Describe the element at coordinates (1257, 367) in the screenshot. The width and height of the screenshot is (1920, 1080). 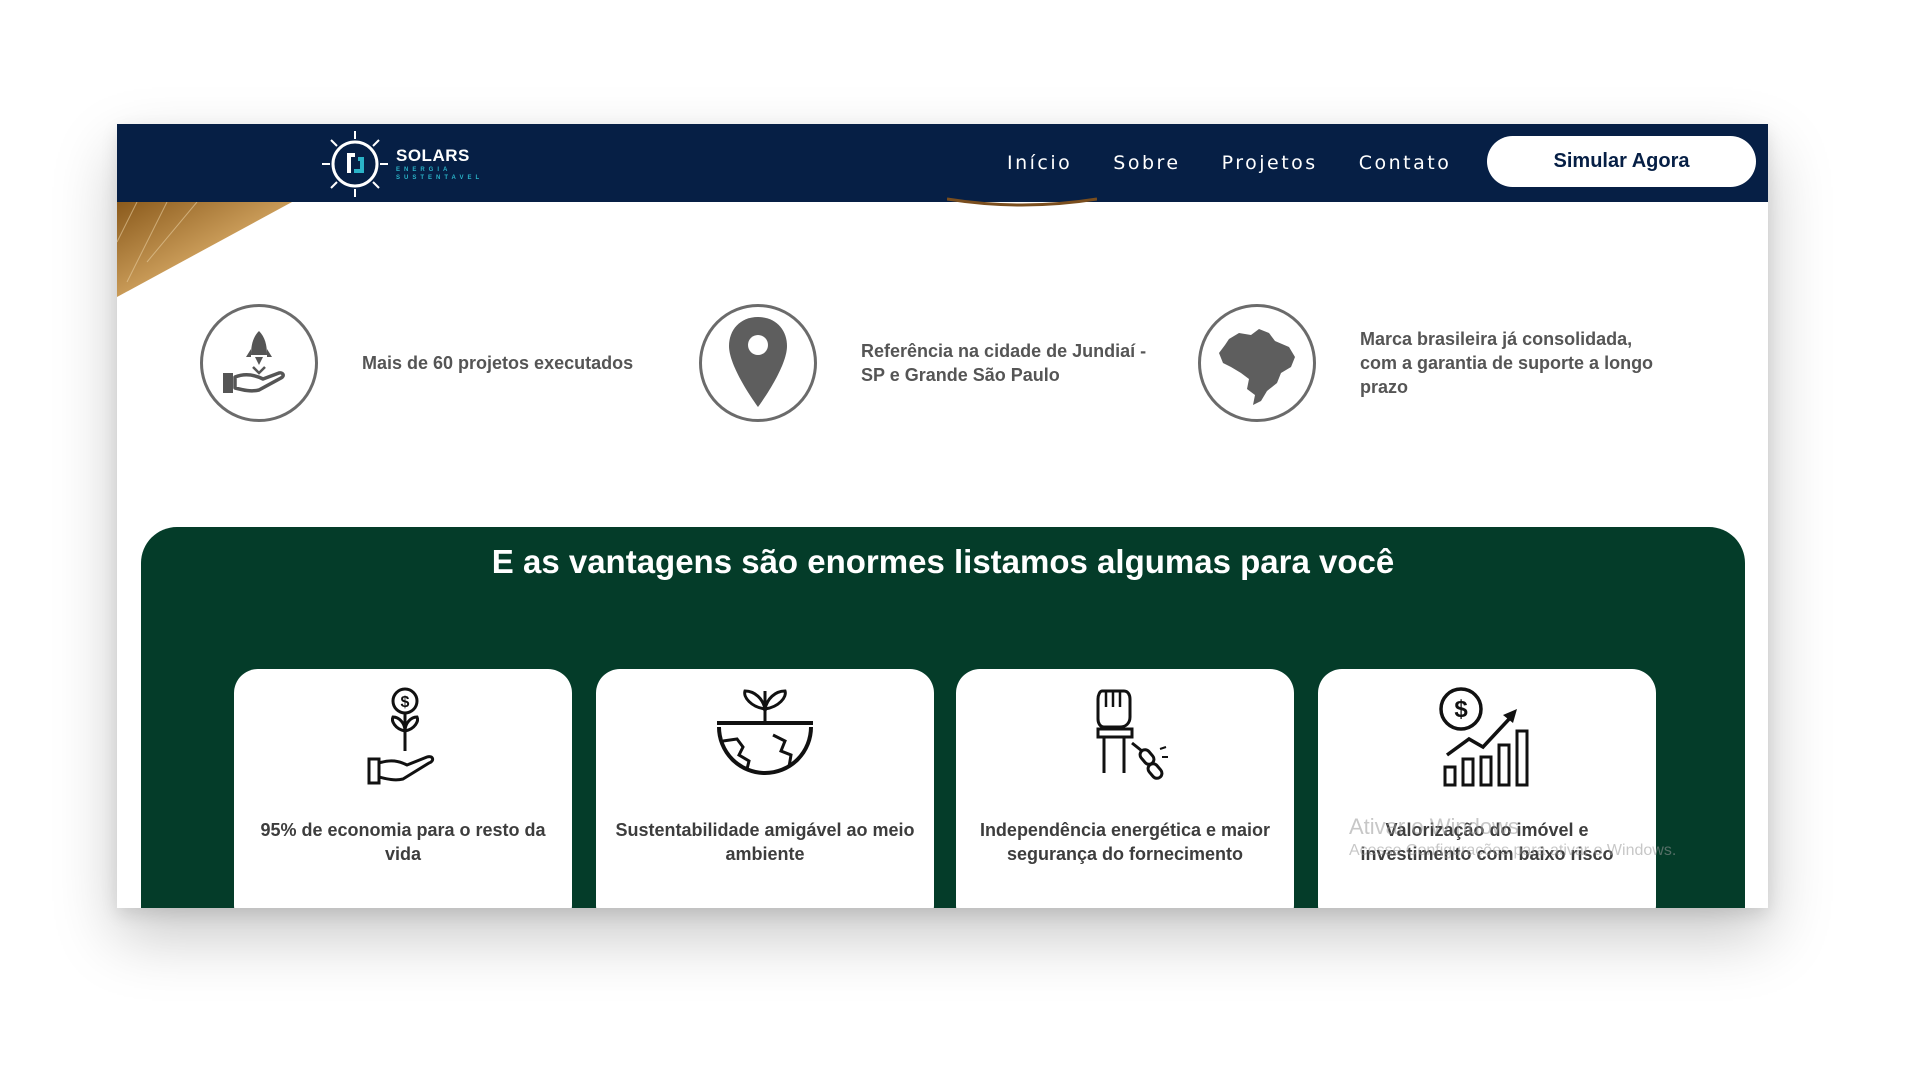
I see `brazil-map-icon` at that location.